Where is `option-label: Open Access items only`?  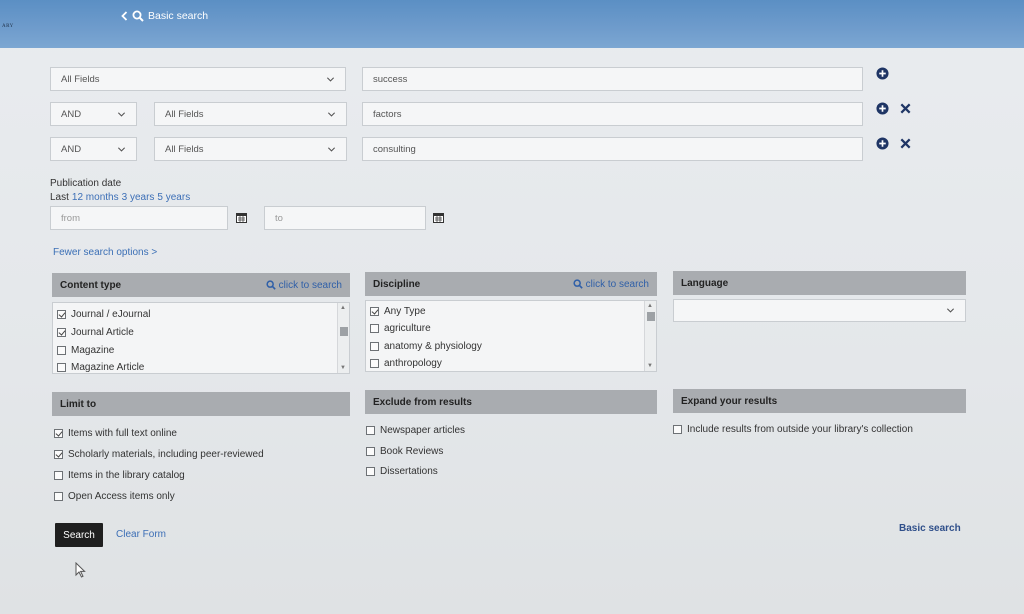
option-label: Open Access items only is located at coordinates (121, 496).